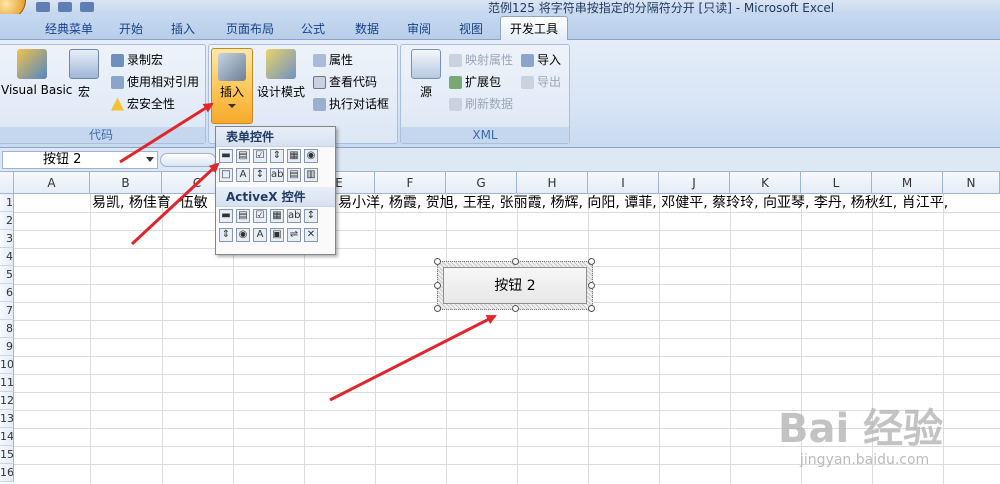 This screenshot has width=1000, height=484. I want to click on combo-list-control-icon: ▤, so click(294, 175).